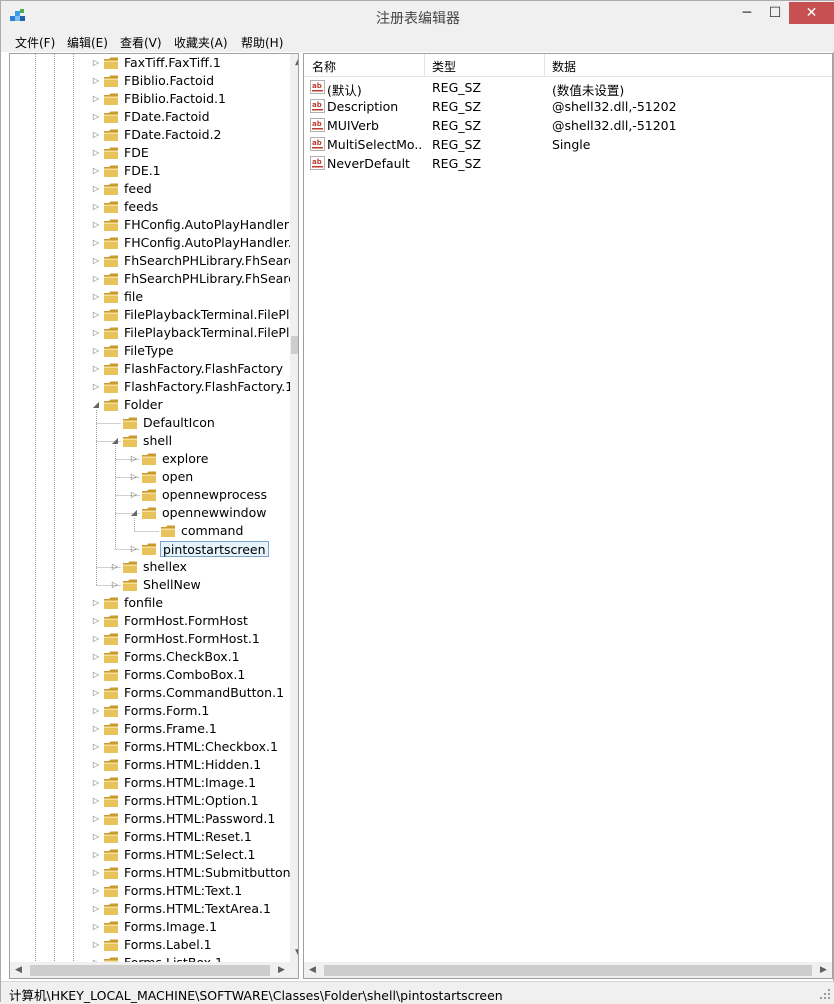 Image resolution: width=834 pixels, height=1004 pixels. Describe the element at coordinates (150, 819) in the screenshot. I see `tree-item-forms-html-password-1: ▷ Forms.HTML:Password.1` at that location.